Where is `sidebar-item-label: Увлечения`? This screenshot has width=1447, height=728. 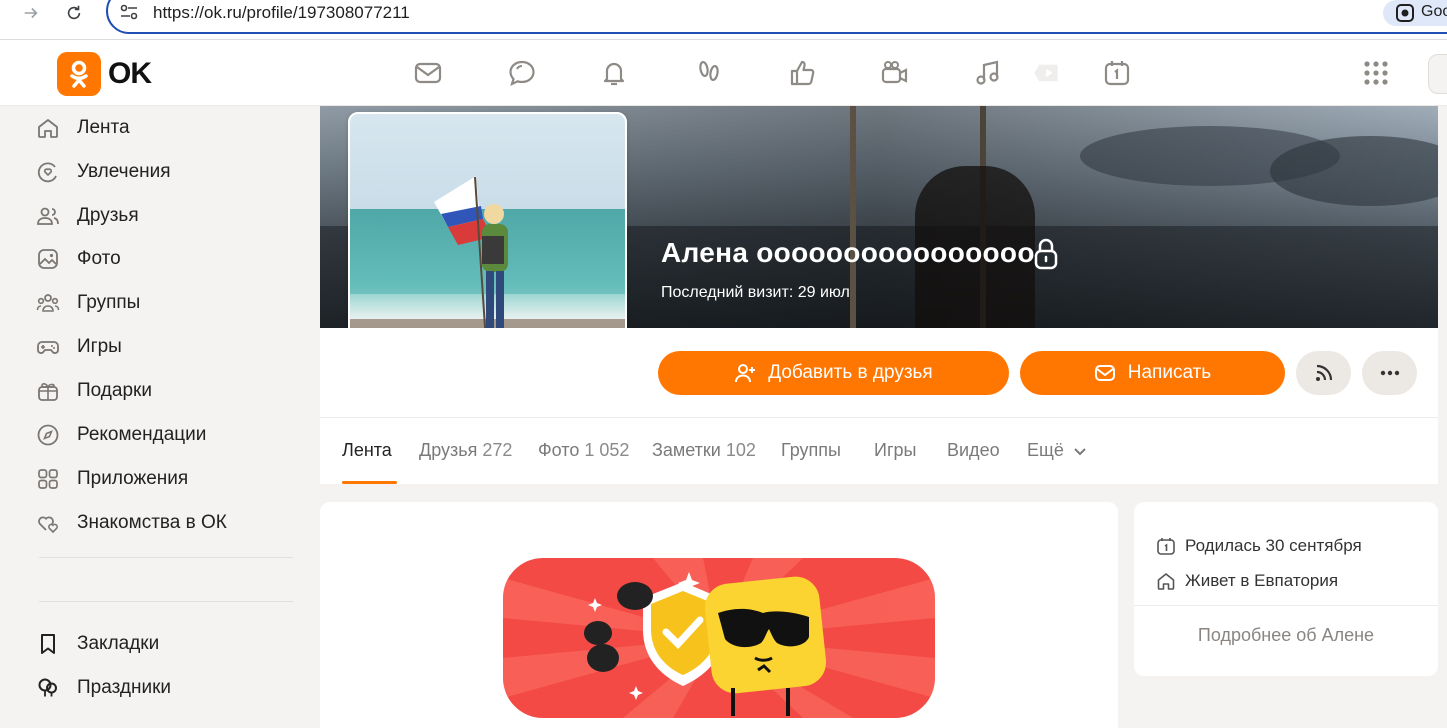
sidebar-item-label: Увлечения is located at coordinates (124, 171).